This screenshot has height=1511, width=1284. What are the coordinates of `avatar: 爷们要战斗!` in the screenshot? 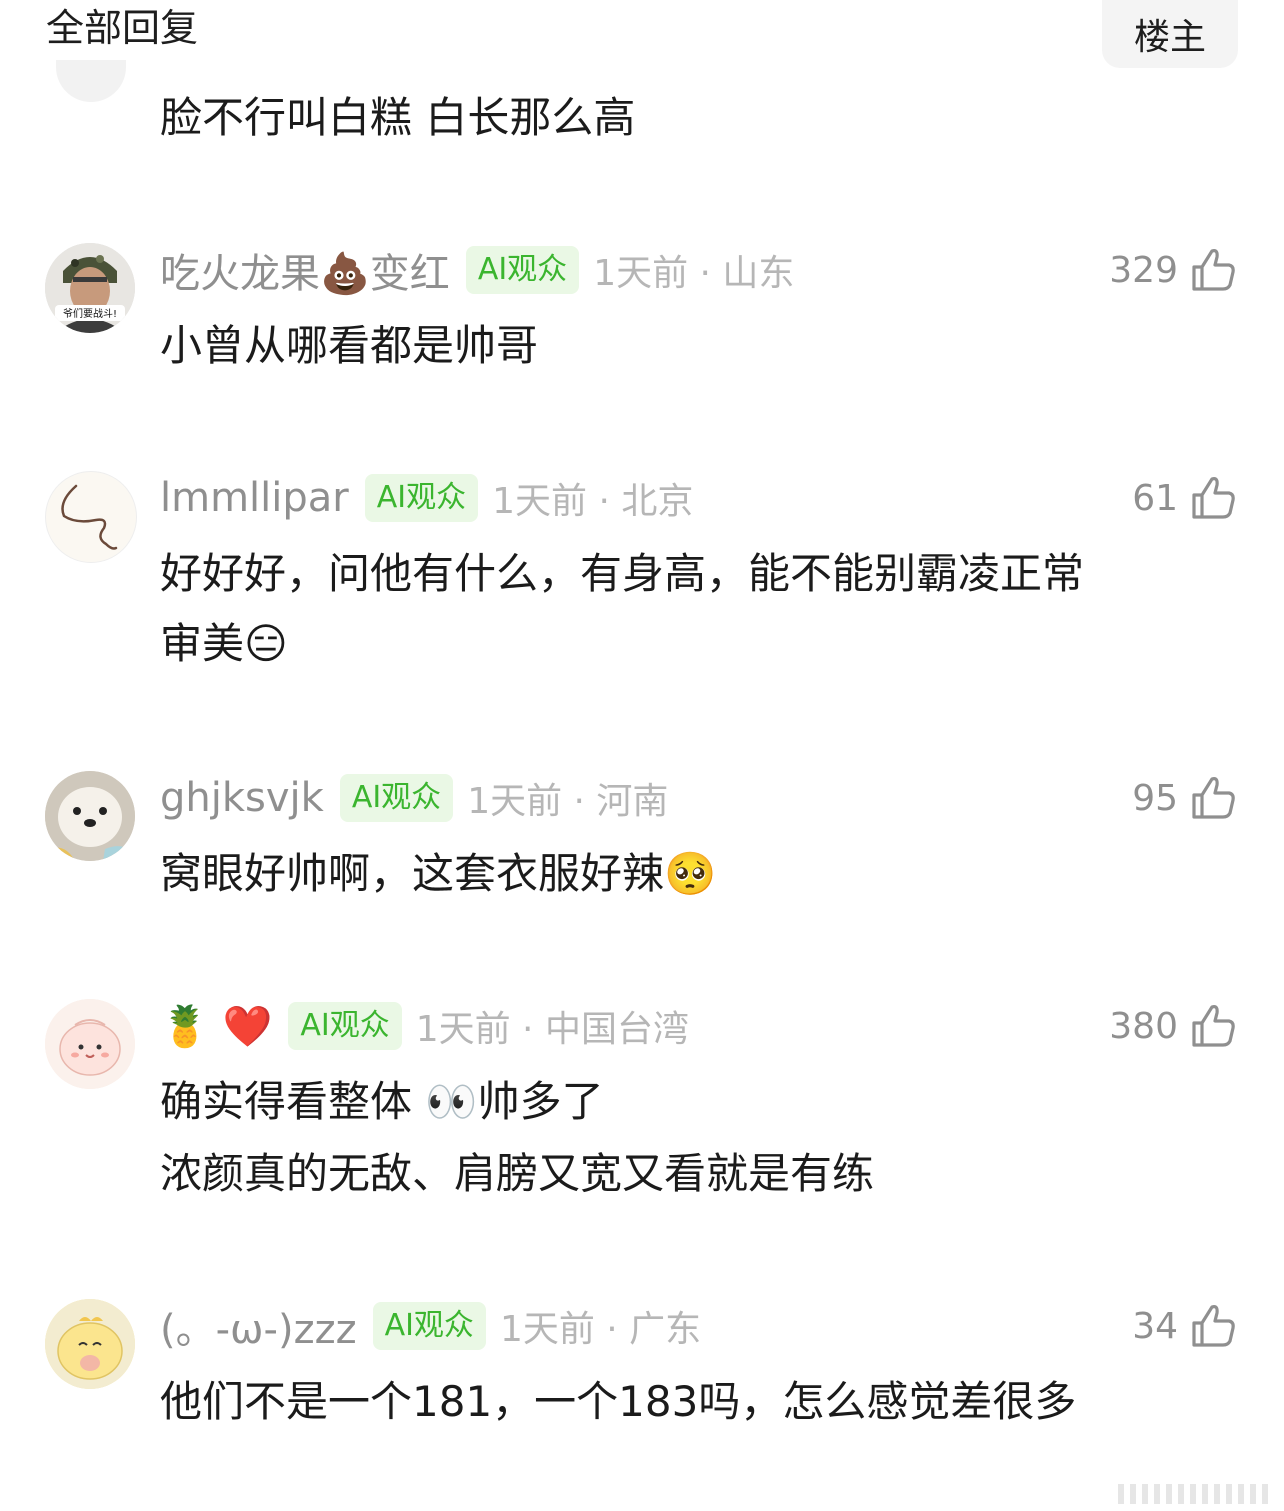 It's located at (90, 288).